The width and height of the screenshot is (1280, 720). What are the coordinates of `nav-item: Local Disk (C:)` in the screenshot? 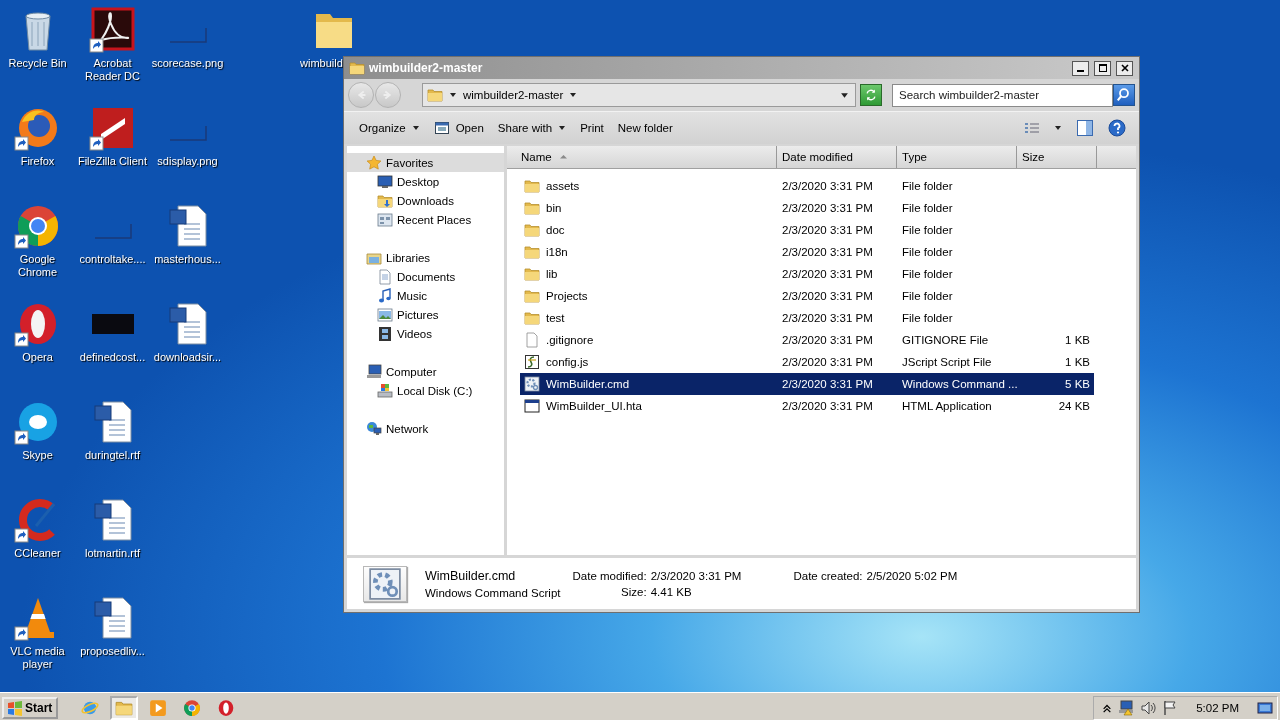 It's located at (425, 390).